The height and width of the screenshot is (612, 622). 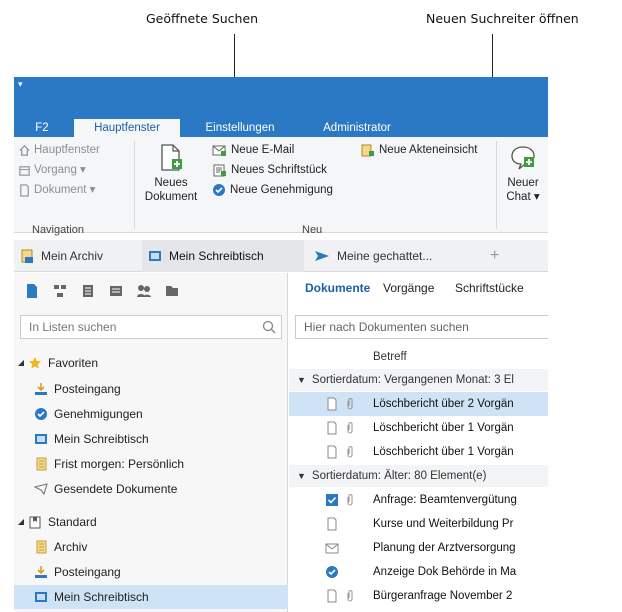 I want to click on group-separator, so click(x=134, y=185).